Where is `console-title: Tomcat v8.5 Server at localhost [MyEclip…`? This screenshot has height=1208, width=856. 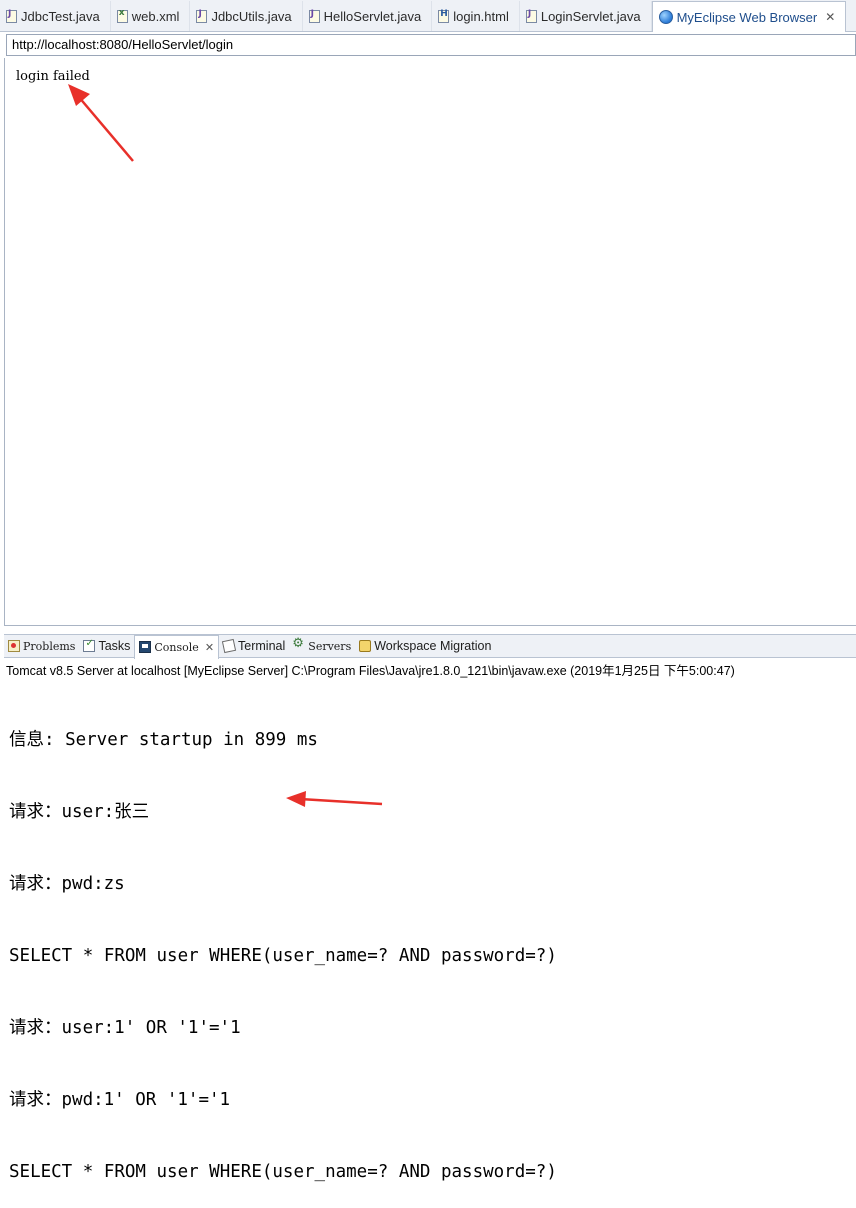
console-title: Tomcat v8.5 Server at localhost [MyEclip… is located at coordinates (370, 671).